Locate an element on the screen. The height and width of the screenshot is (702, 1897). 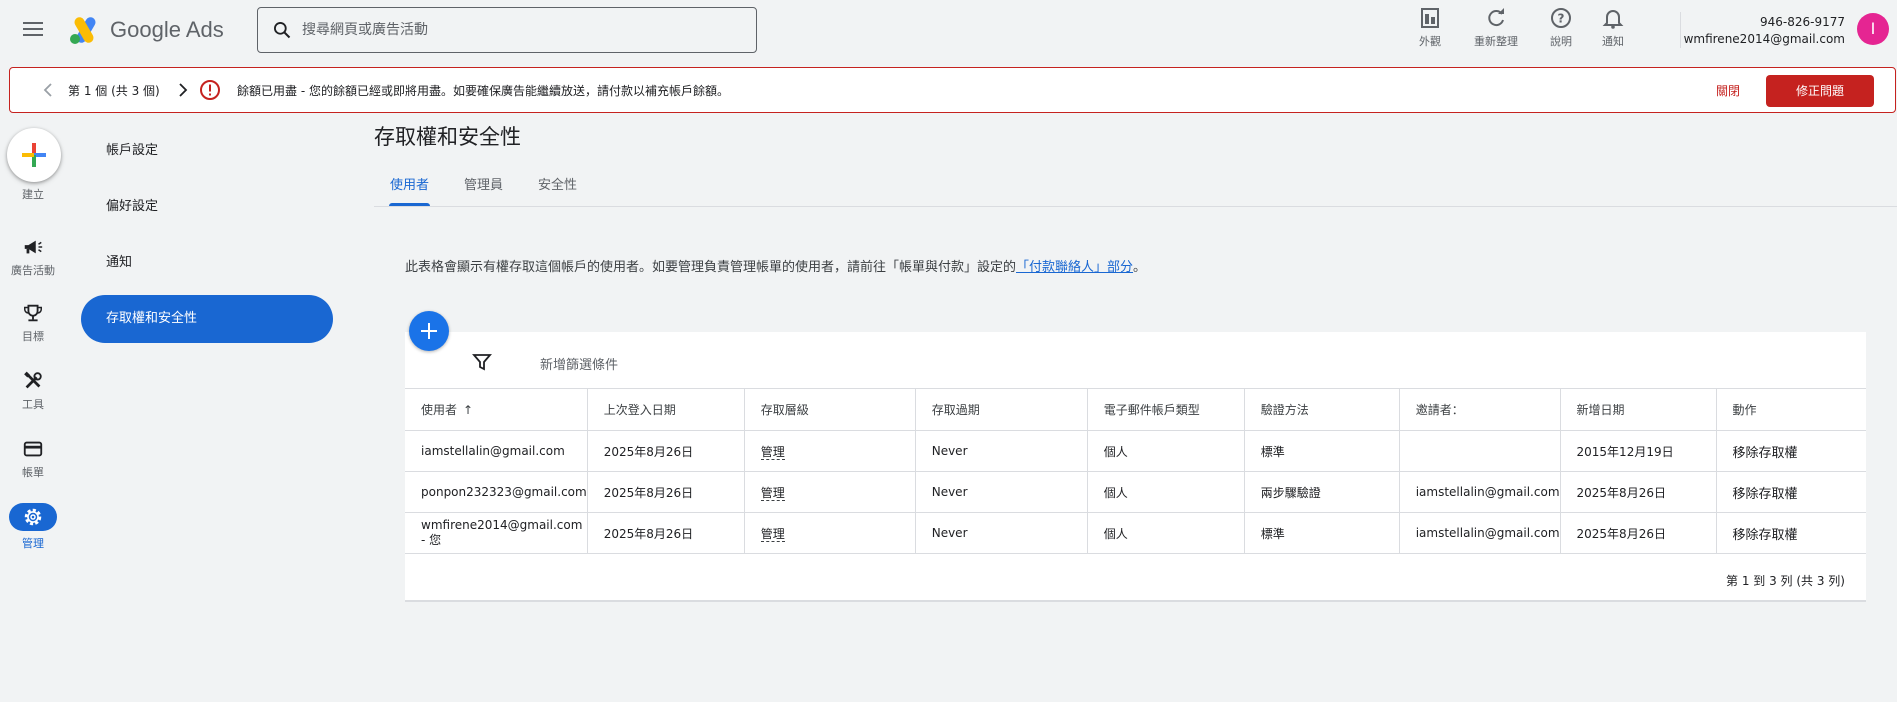
rail-item-campaigns: 廣告活動 is located at coordinates (33, 257).